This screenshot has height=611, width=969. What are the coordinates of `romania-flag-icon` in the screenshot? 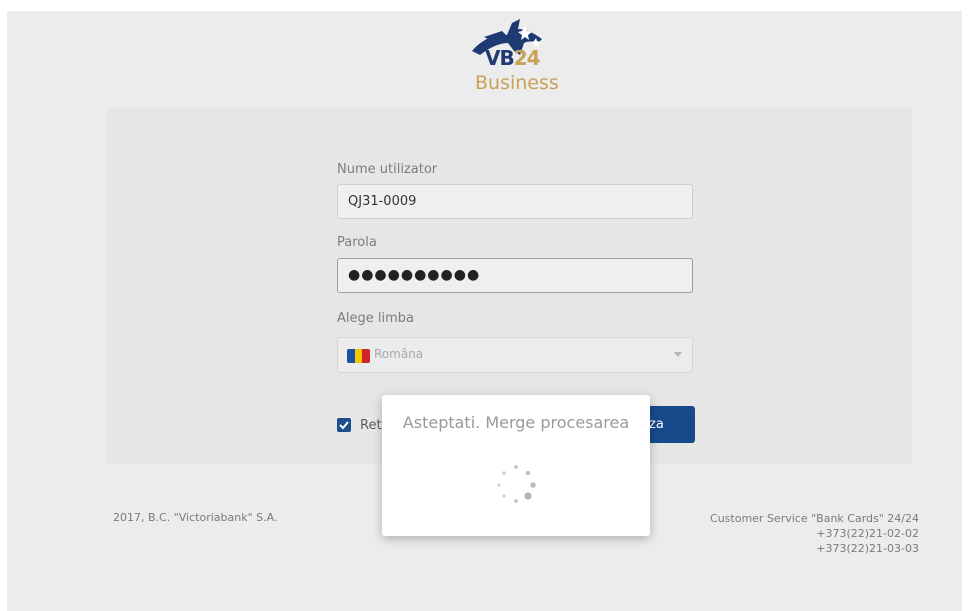 It's located at (358, 356).